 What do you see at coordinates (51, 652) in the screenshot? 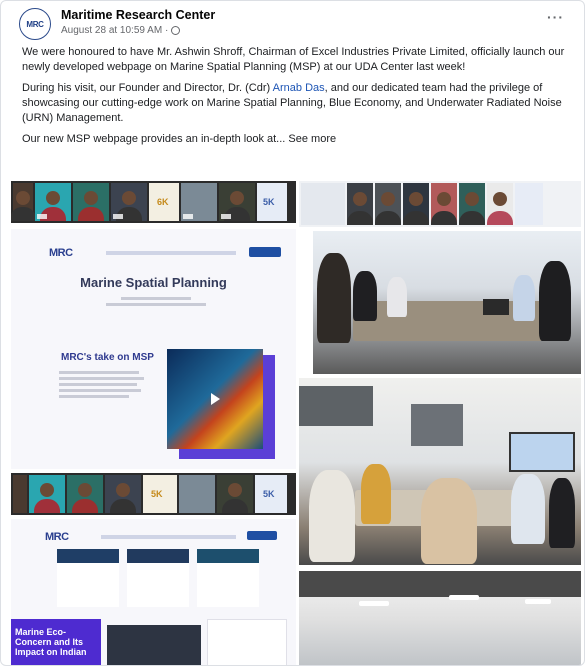
I see `banner-line: Impact on Indian` at bounding box center [51, 652].